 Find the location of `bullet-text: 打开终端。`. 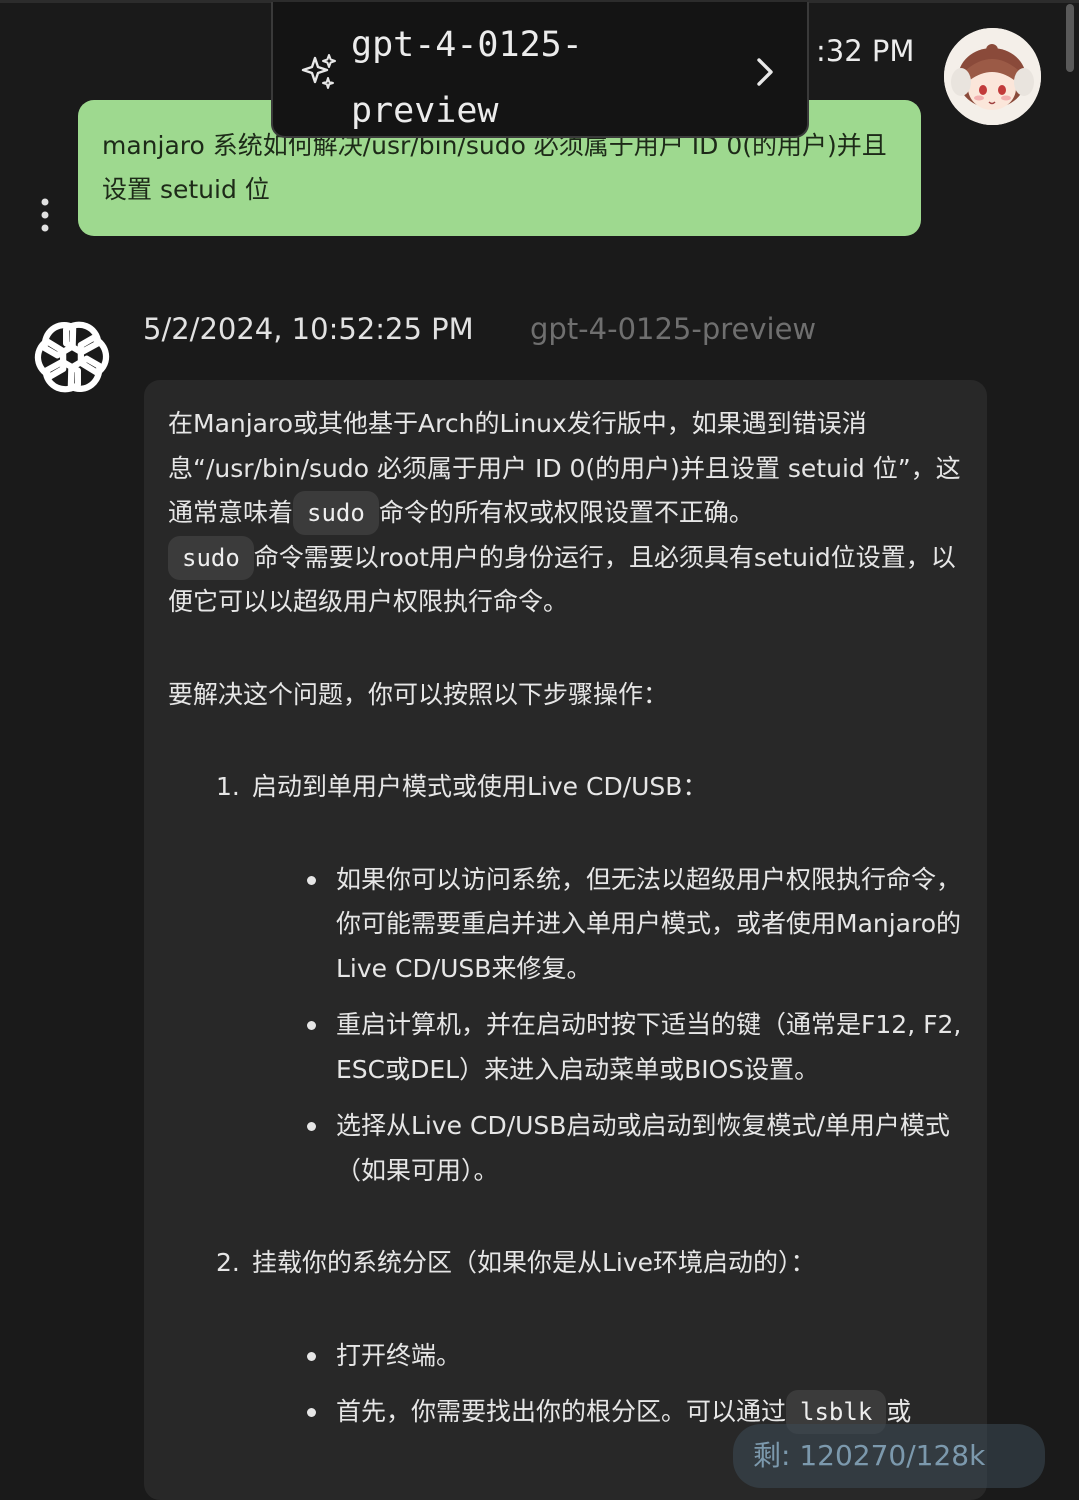

bullet-text: 打开终端。 is located at coordinates (399, 1355).